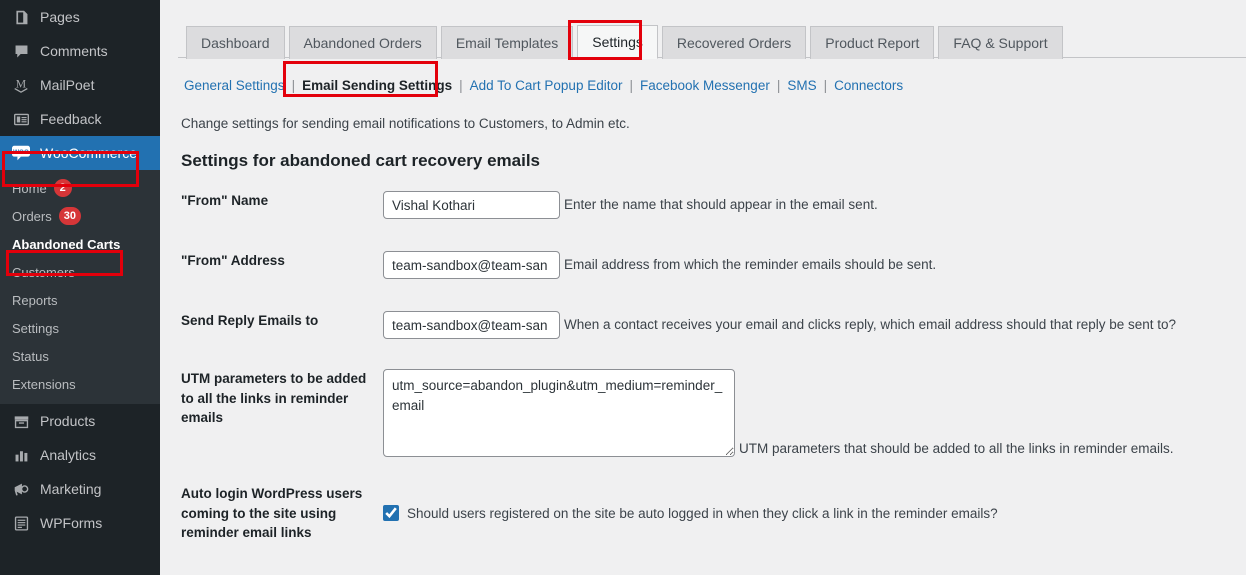  I want to click on reply-to-input, so click(471, 325).